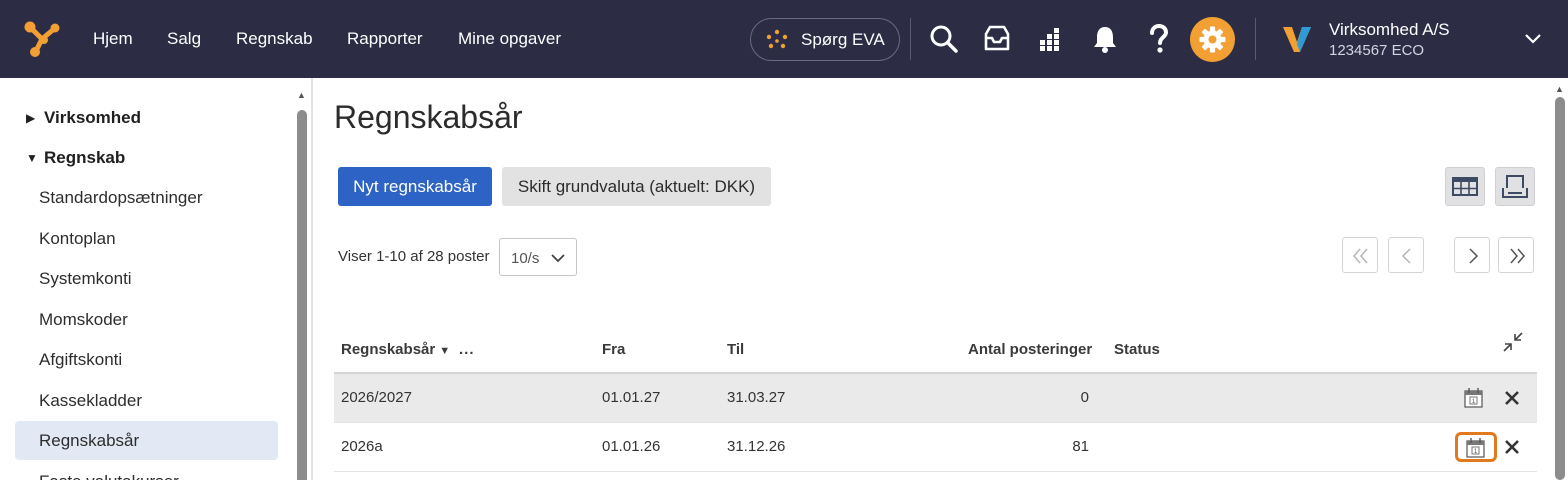 This screenshot has height=480, width=1568. I want to click on search-icon, so click(944, 39).